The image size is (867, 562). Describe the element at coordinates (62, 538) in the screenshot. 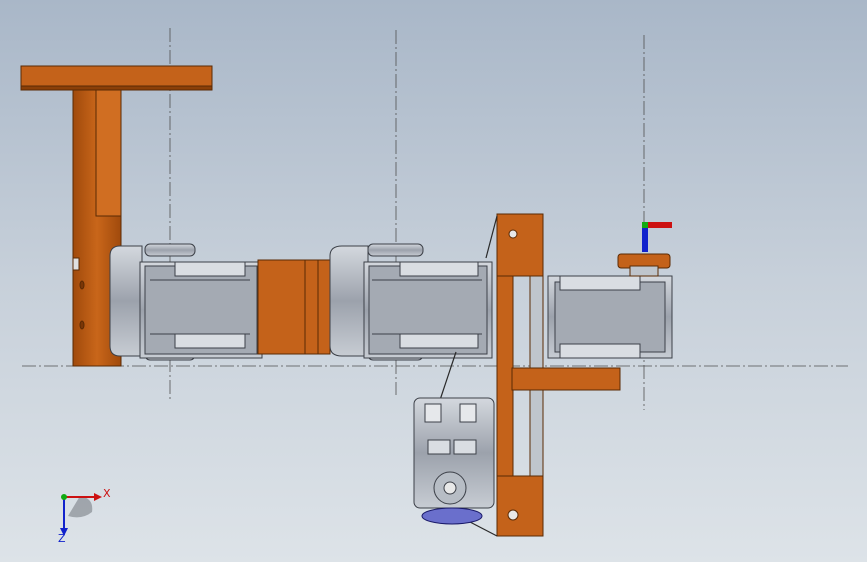

I see `z-axis-label: Z` at that location.